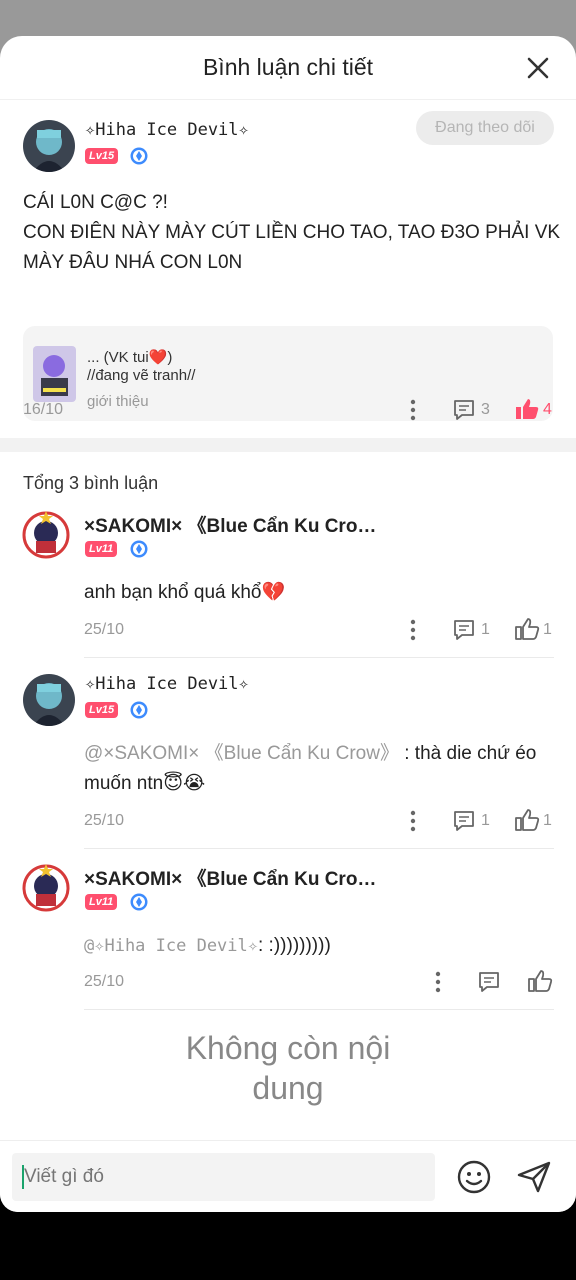 The height and width of the screenshot is (1280, 576). I want to click on system-nav-area, so click(288, 1246).